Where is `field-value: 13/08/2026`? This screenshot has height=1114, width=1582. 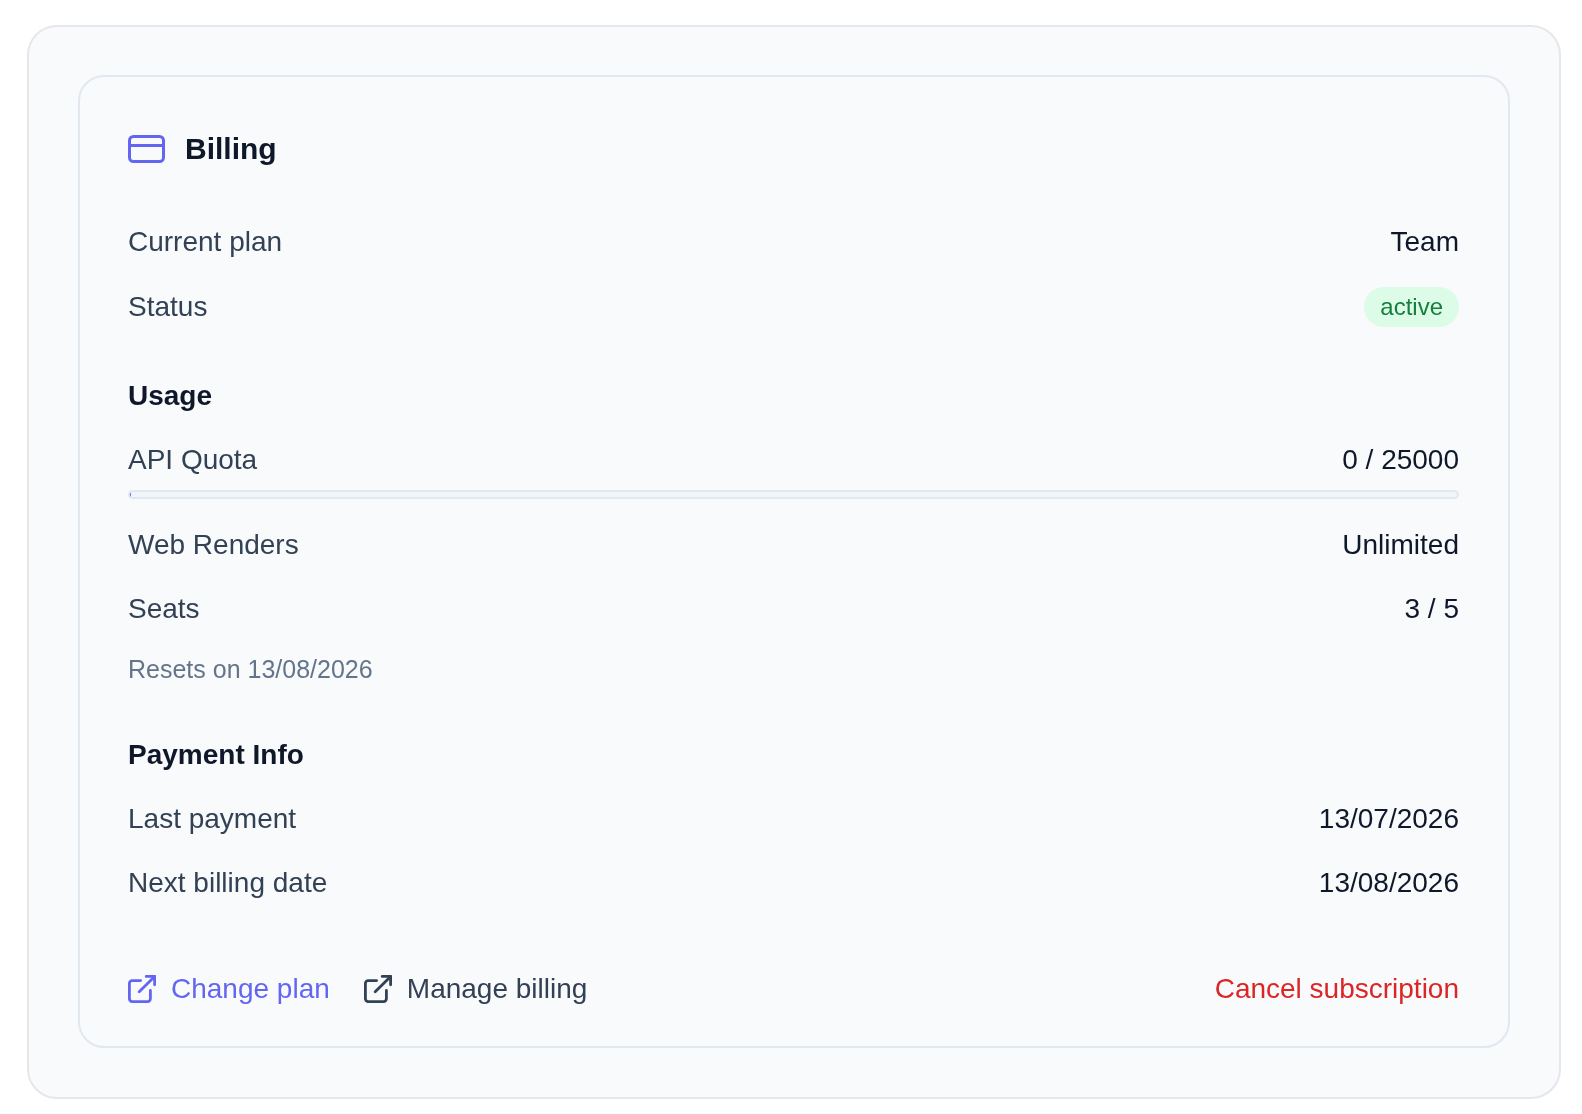
field-value: 13/08/2026 is located at coordinates (1388, 883).